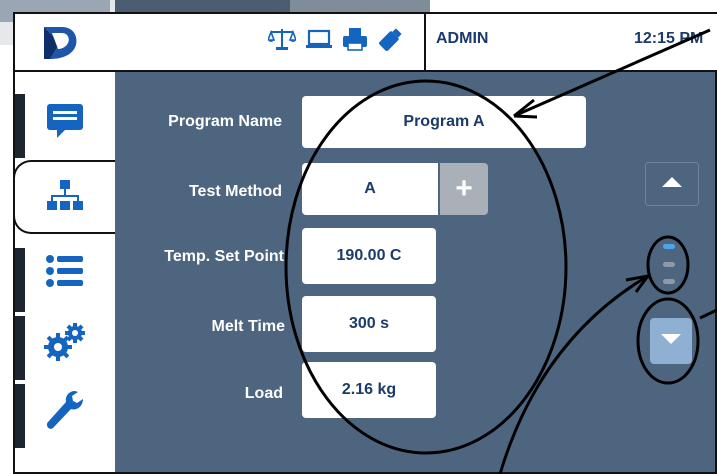  I want to click on label-test-method: Test Method, so click(235, 191).